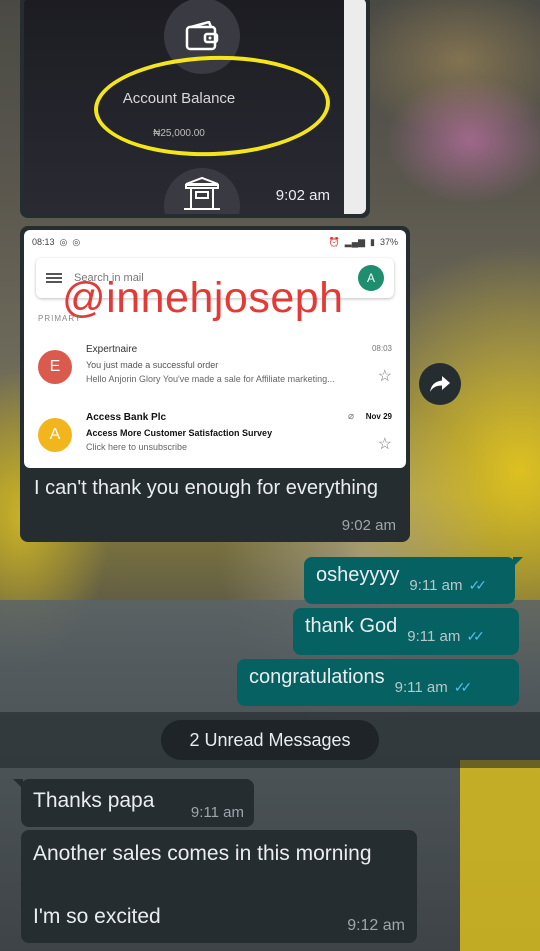  What do you see at coordinates (406, 631) in the screenshot?
I see `outgoing-message: thank God 9:11 am ✓✓` at bounding box center [406, 631].